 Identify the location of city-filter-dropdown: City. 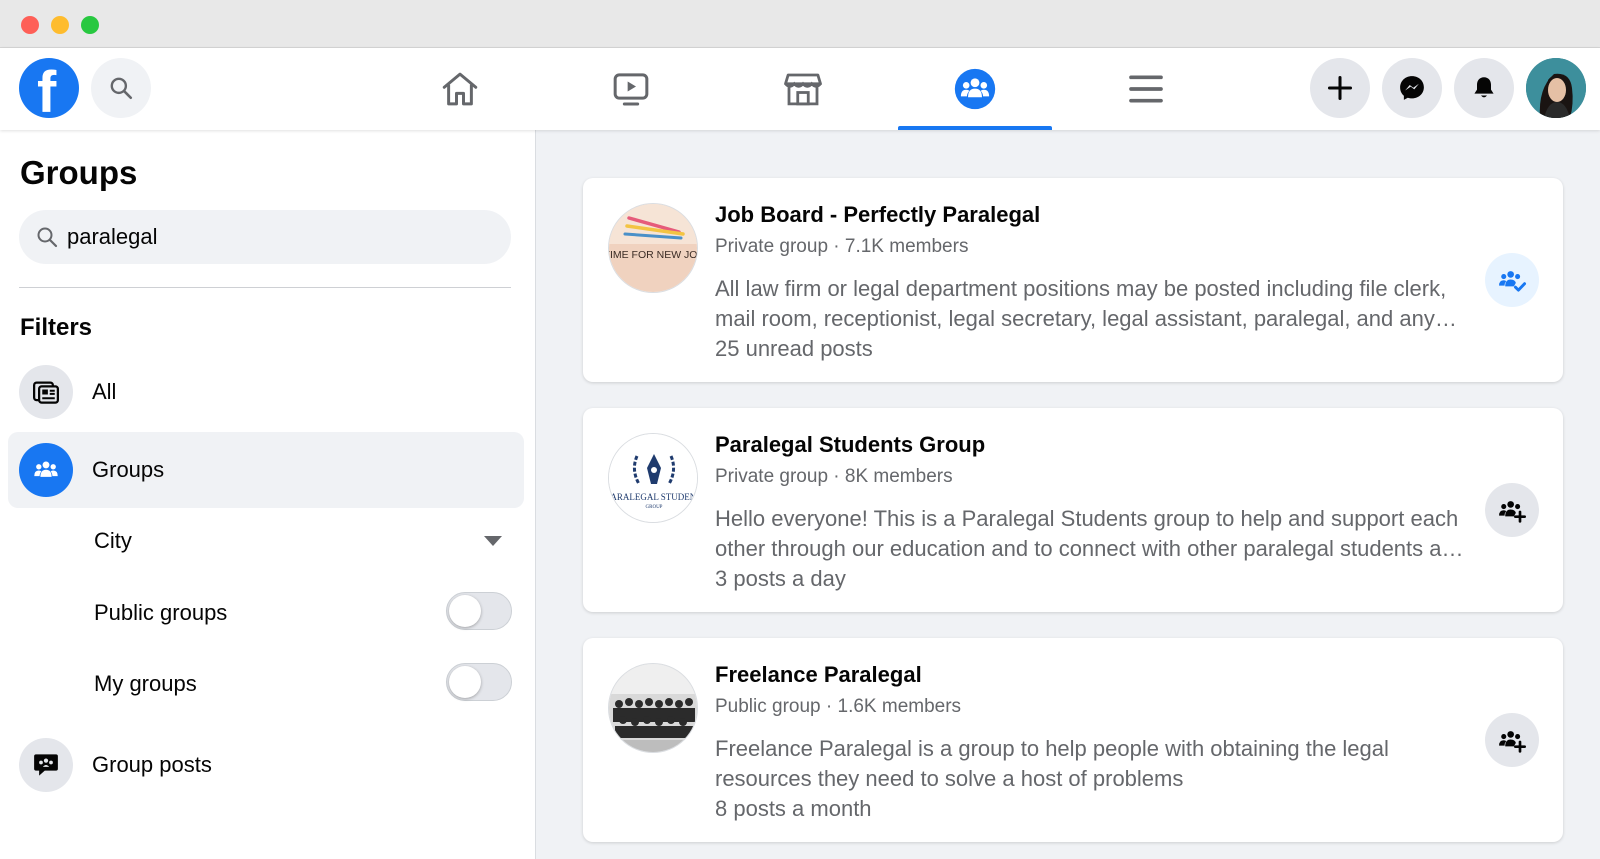
(303, 540).